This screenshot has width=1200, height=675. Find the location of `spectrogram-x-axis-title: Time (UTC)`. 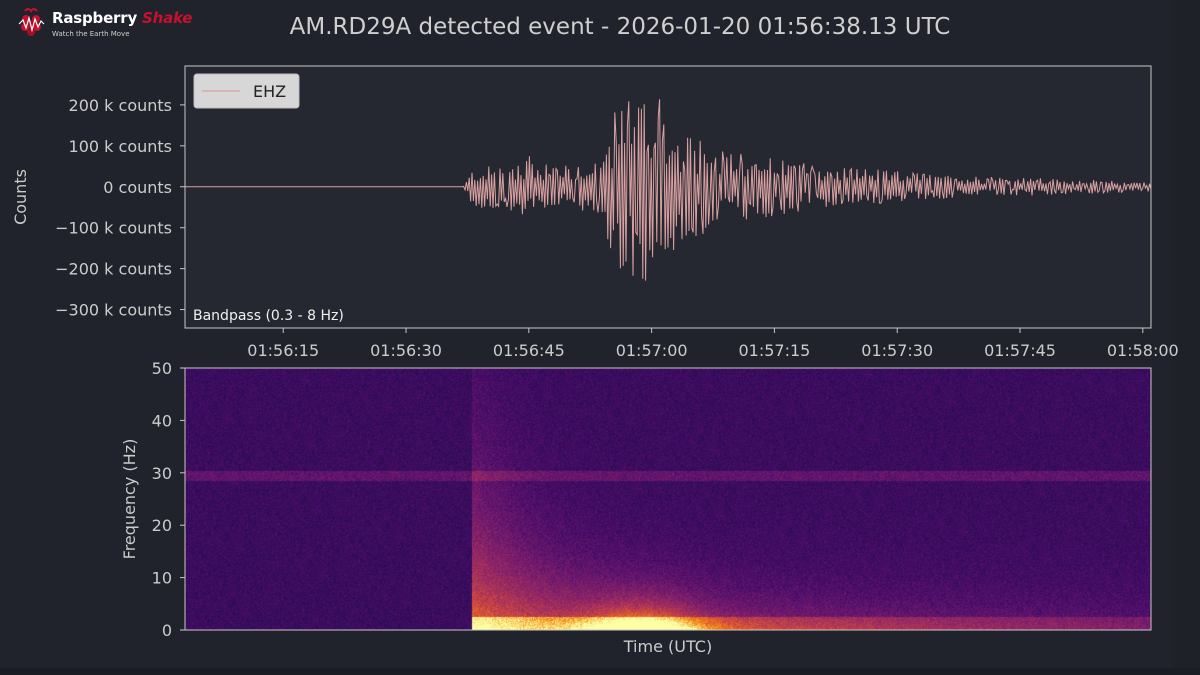

spectrogram-x-axis-title: Time (UTC) is located at coordinates (667, 646).